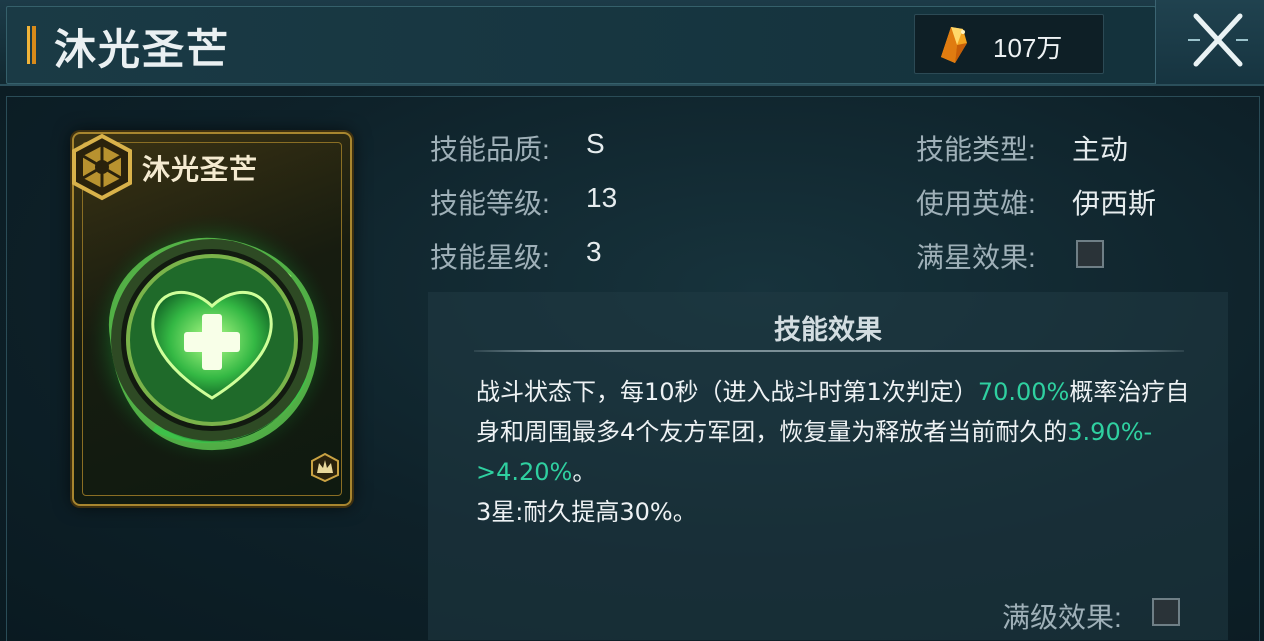 Image resolution: width=1264 pixels, height=641 pixels. I want to click on maxlvl-checkbox, so click(1166, 612).